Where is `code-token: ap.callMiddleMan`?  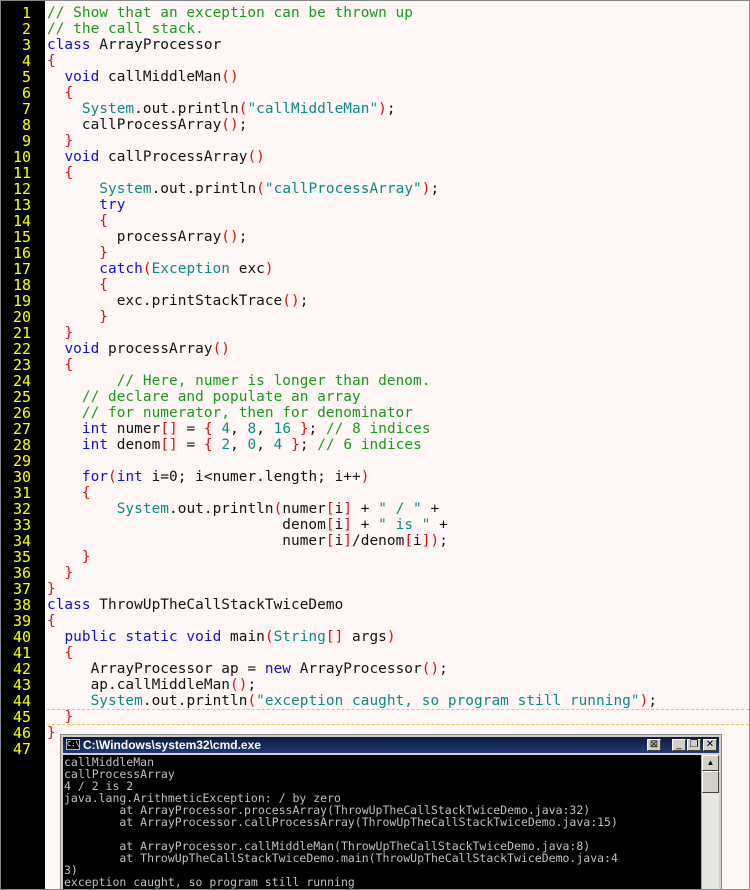
code-token: ap.callMiddleMan is located at coordinates (138, 685).